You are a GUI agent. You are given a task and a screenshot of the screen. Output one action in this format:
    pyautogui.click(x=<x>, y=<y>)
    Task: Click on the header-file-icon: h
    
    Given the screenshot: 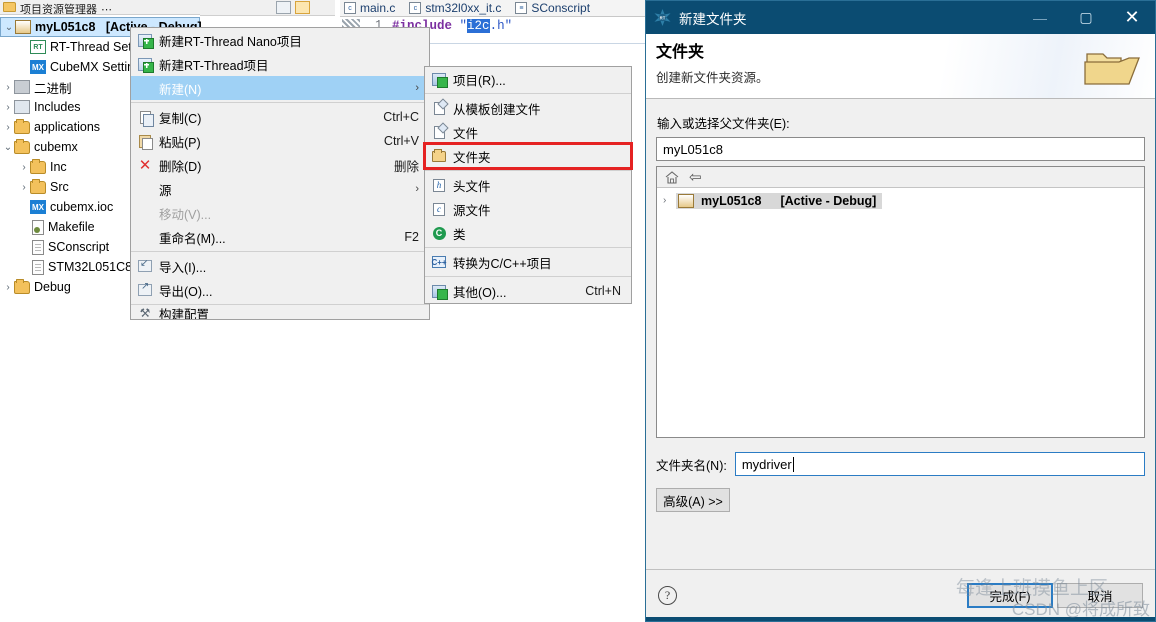 What is the action you would take?
    pyautogui.click(x=439, y=185)
    